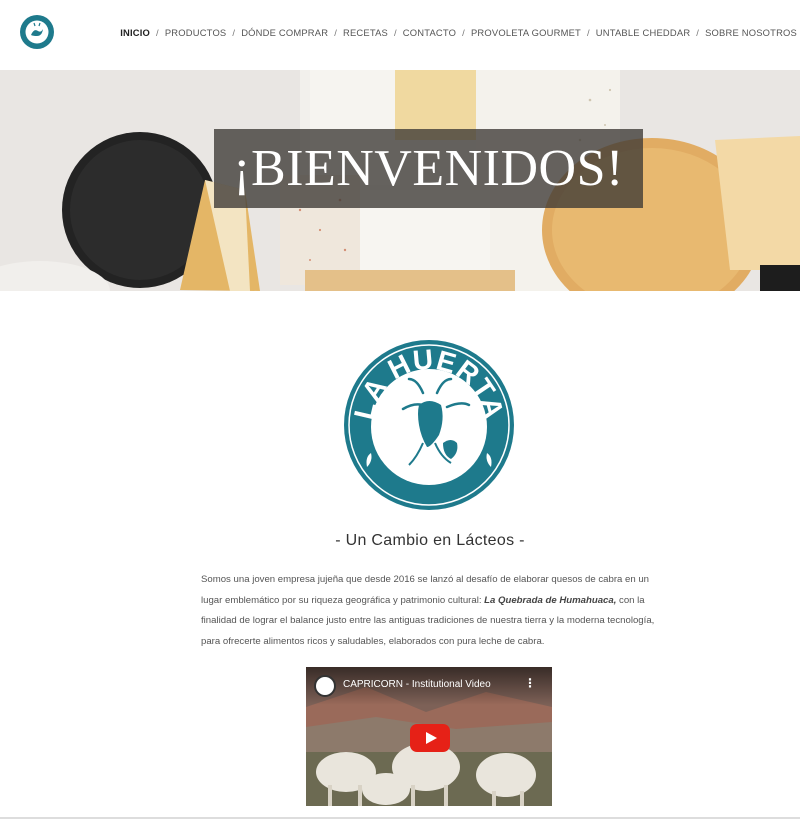 The width and height of the screenshot is (800, 819). Describe the element at coordinates (430, 540) in the screenshot. I see `tagline: - Un Cambio en Lácteos -` at that location.